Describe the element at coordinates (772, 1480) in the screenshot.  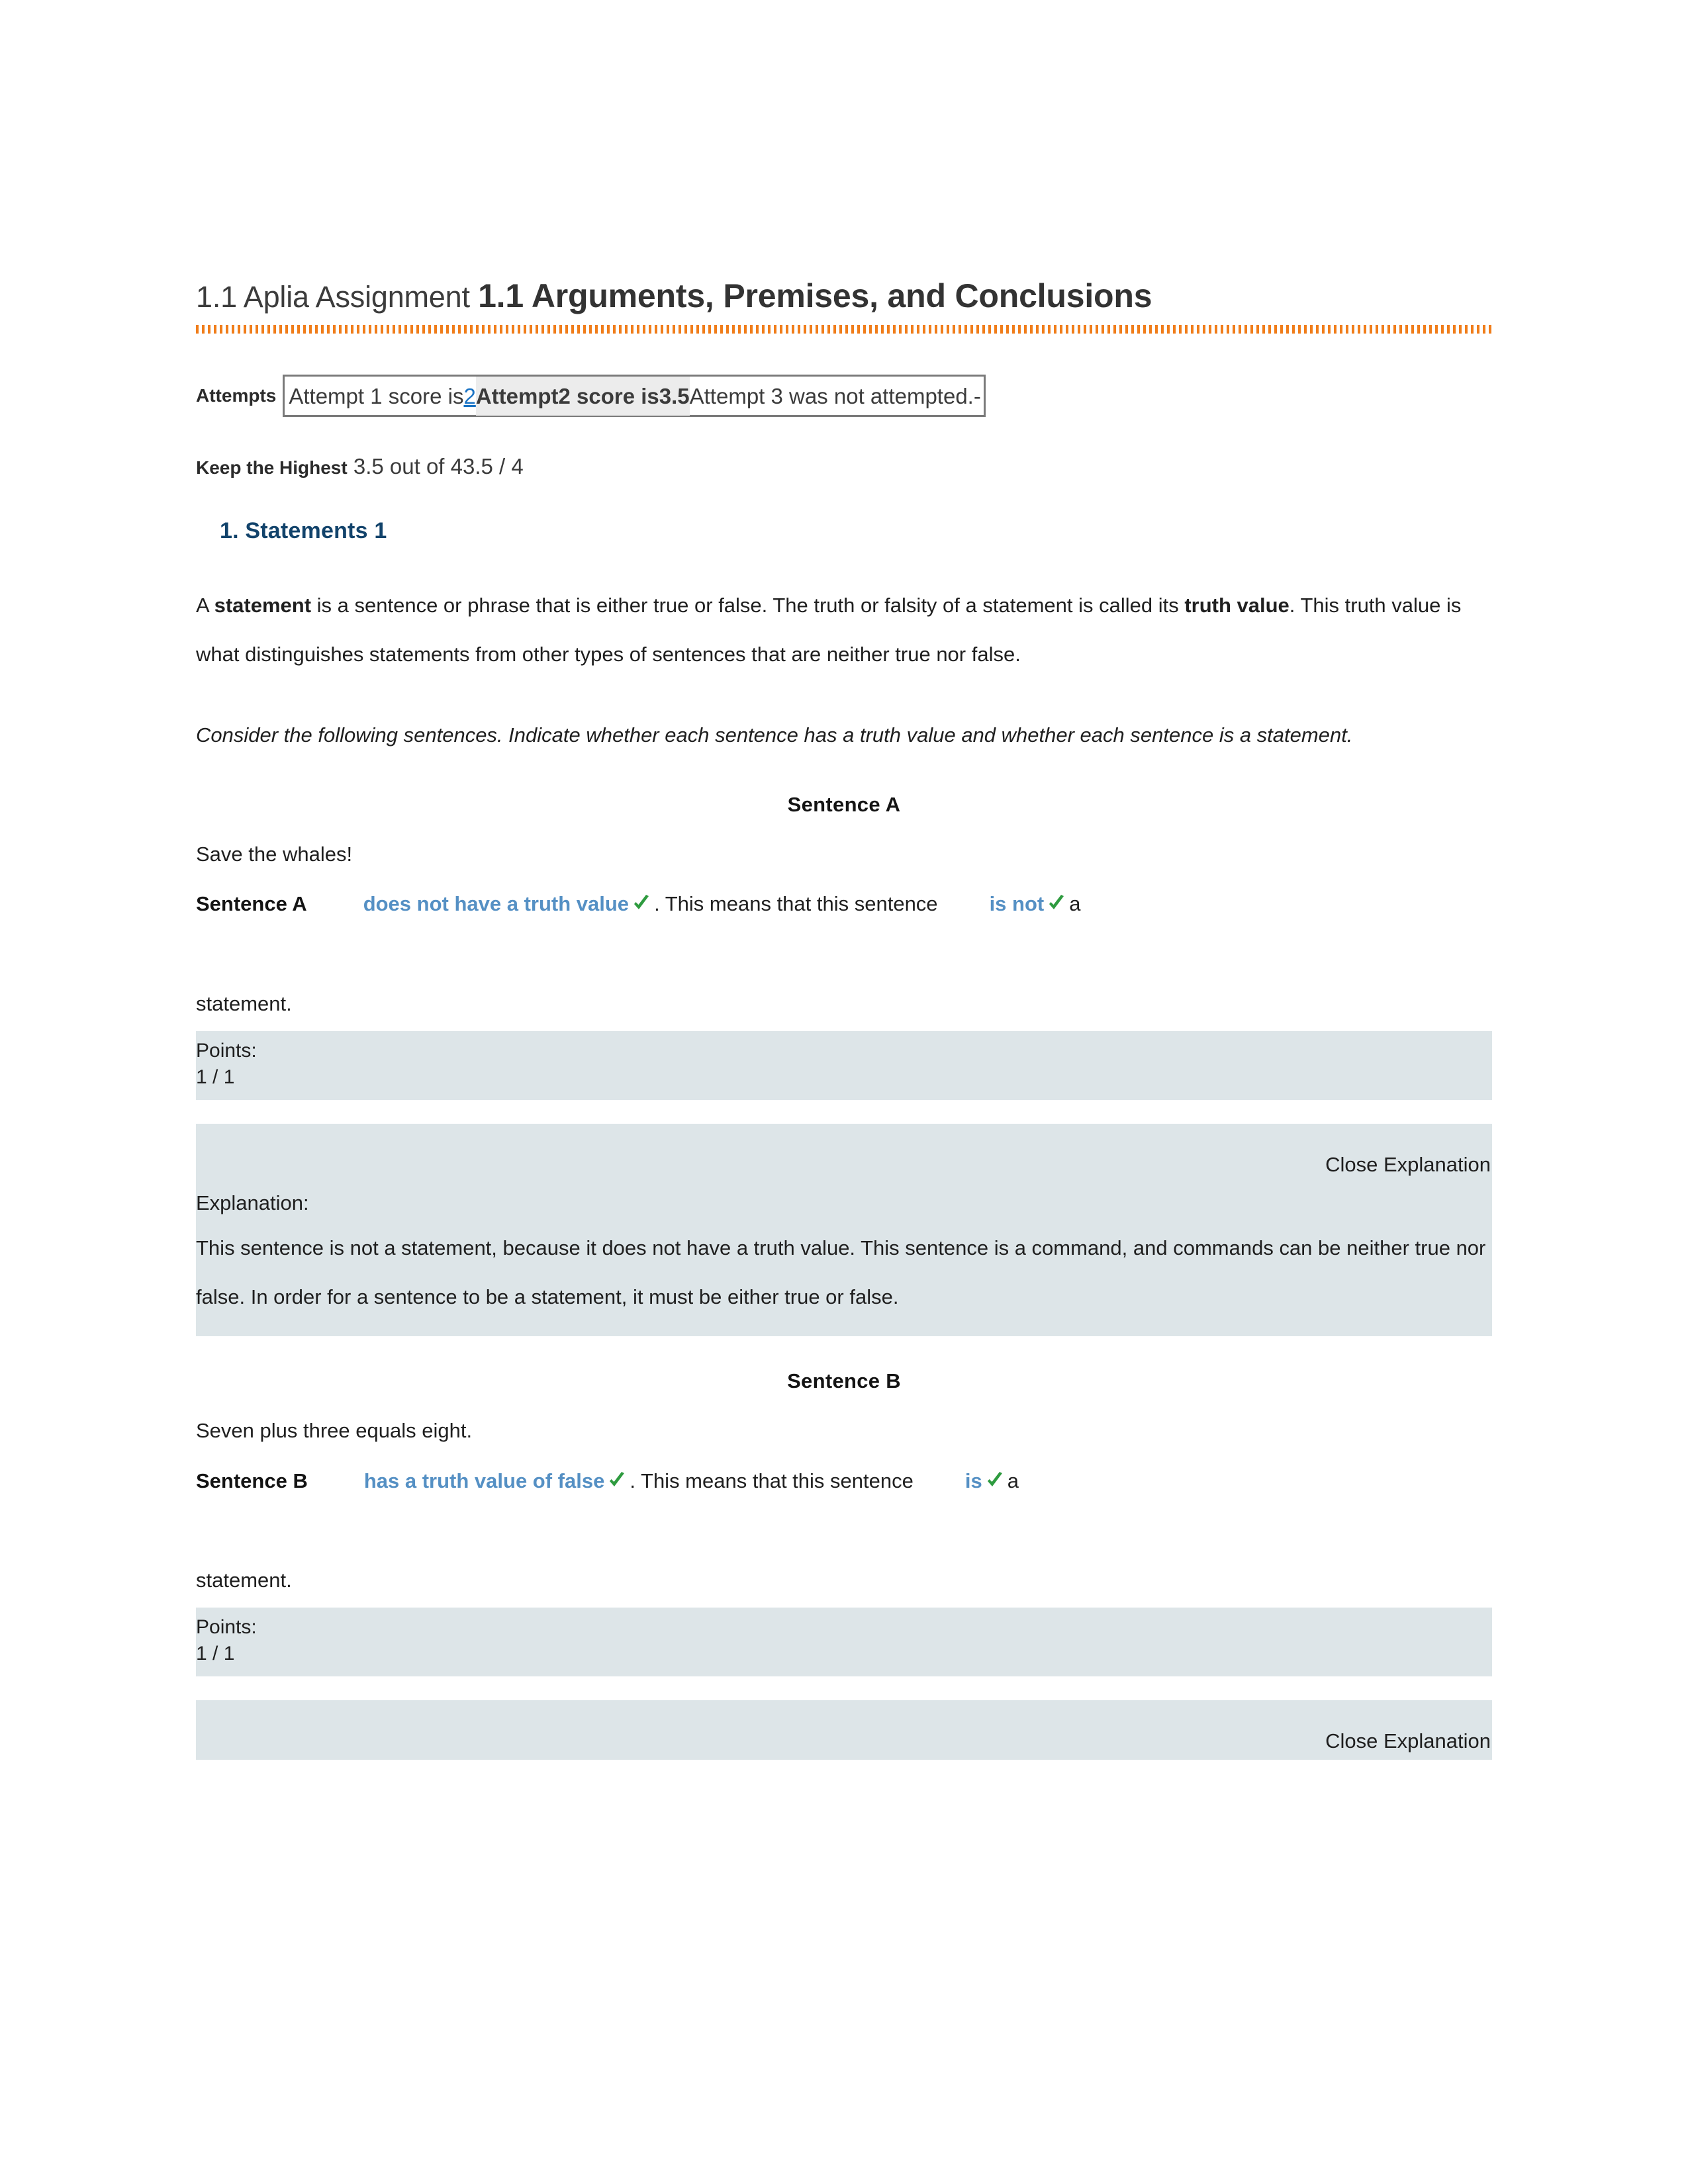
I see `sentence-b-mid-text: . This means that this sentence` at that location.